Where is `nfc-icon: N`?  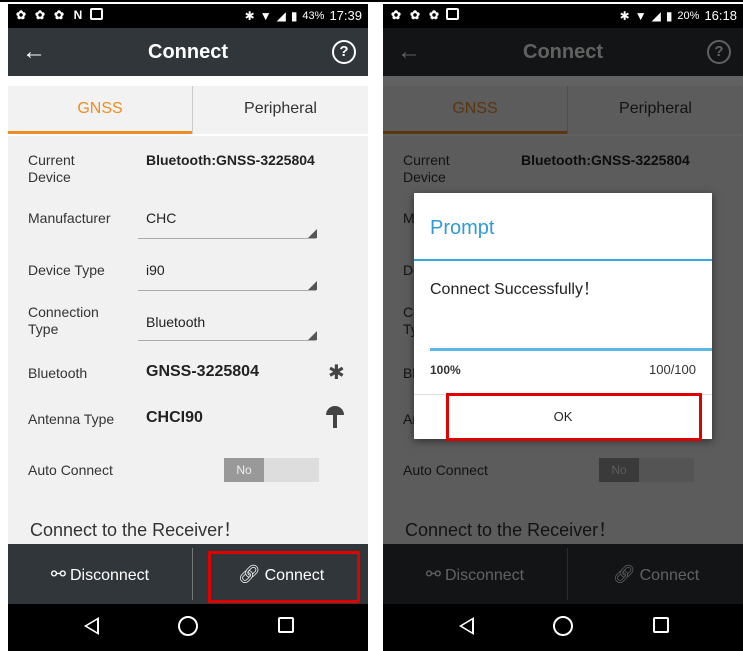
nfc-icon: N is located at coordinates (78, 15).